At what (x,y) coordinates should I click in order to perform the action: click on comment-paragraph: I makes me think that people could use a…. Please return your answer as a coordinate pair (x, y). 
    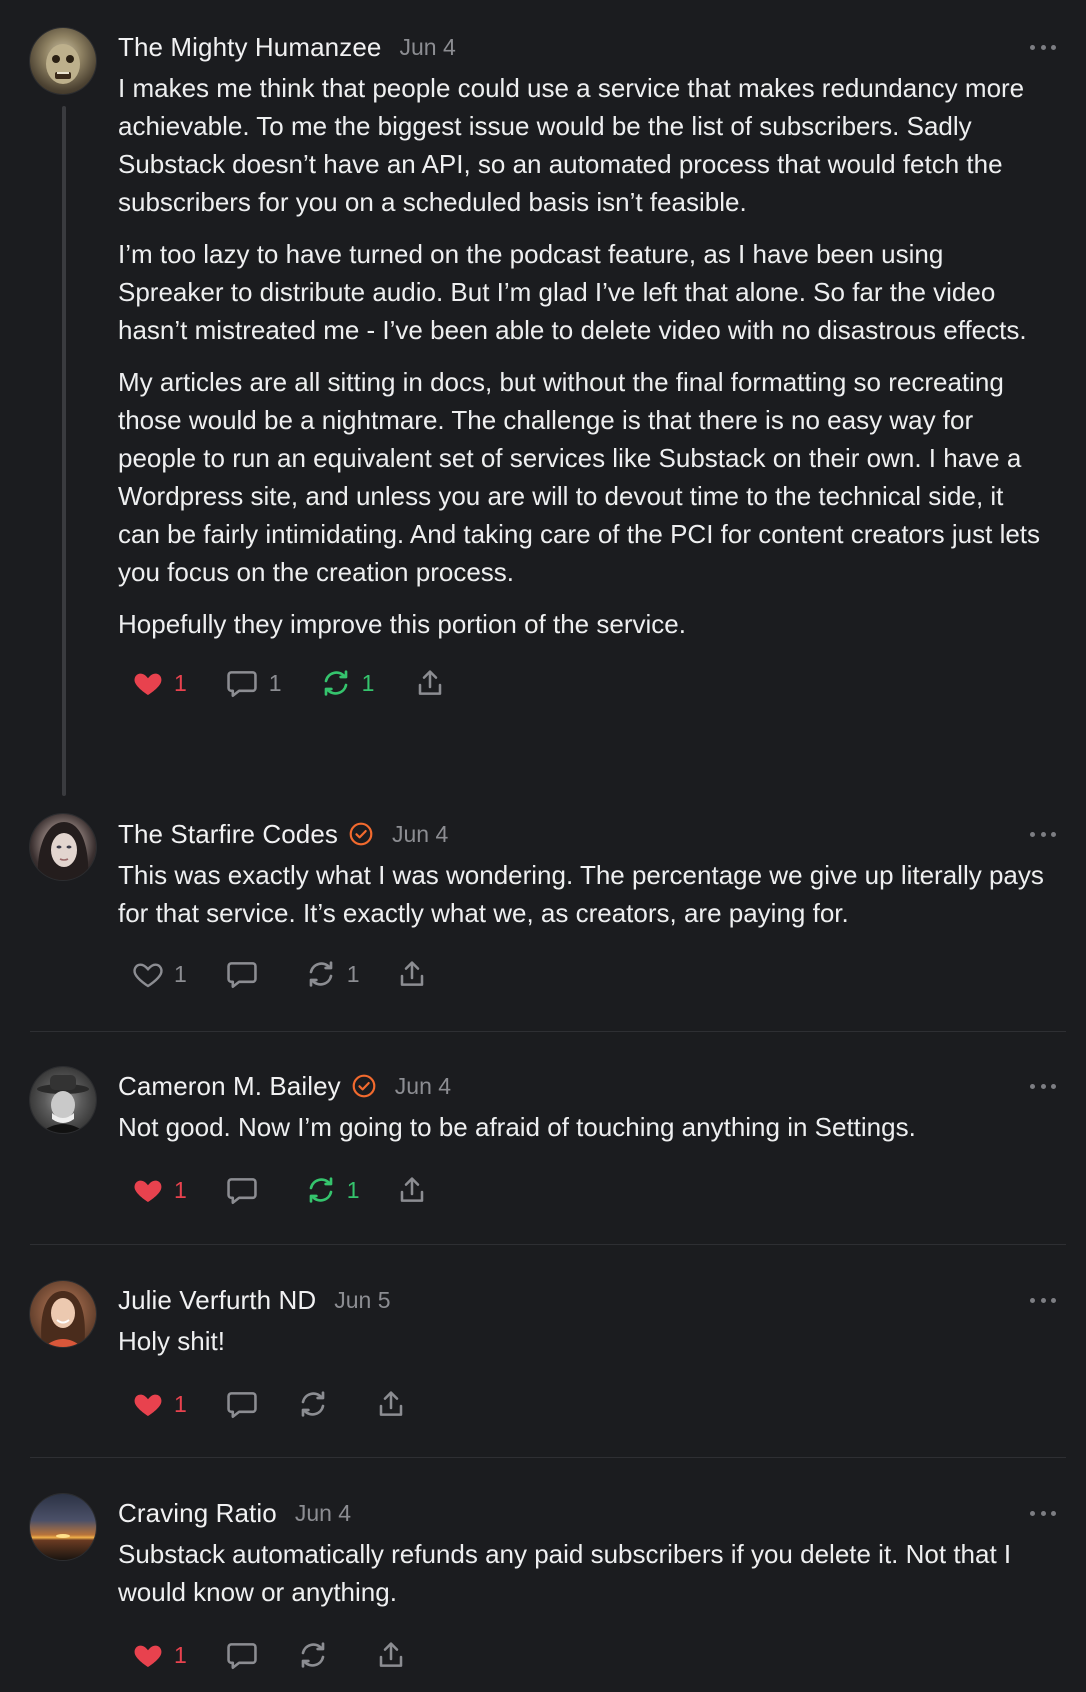
    Looking at the image, I should click on (571, 145).